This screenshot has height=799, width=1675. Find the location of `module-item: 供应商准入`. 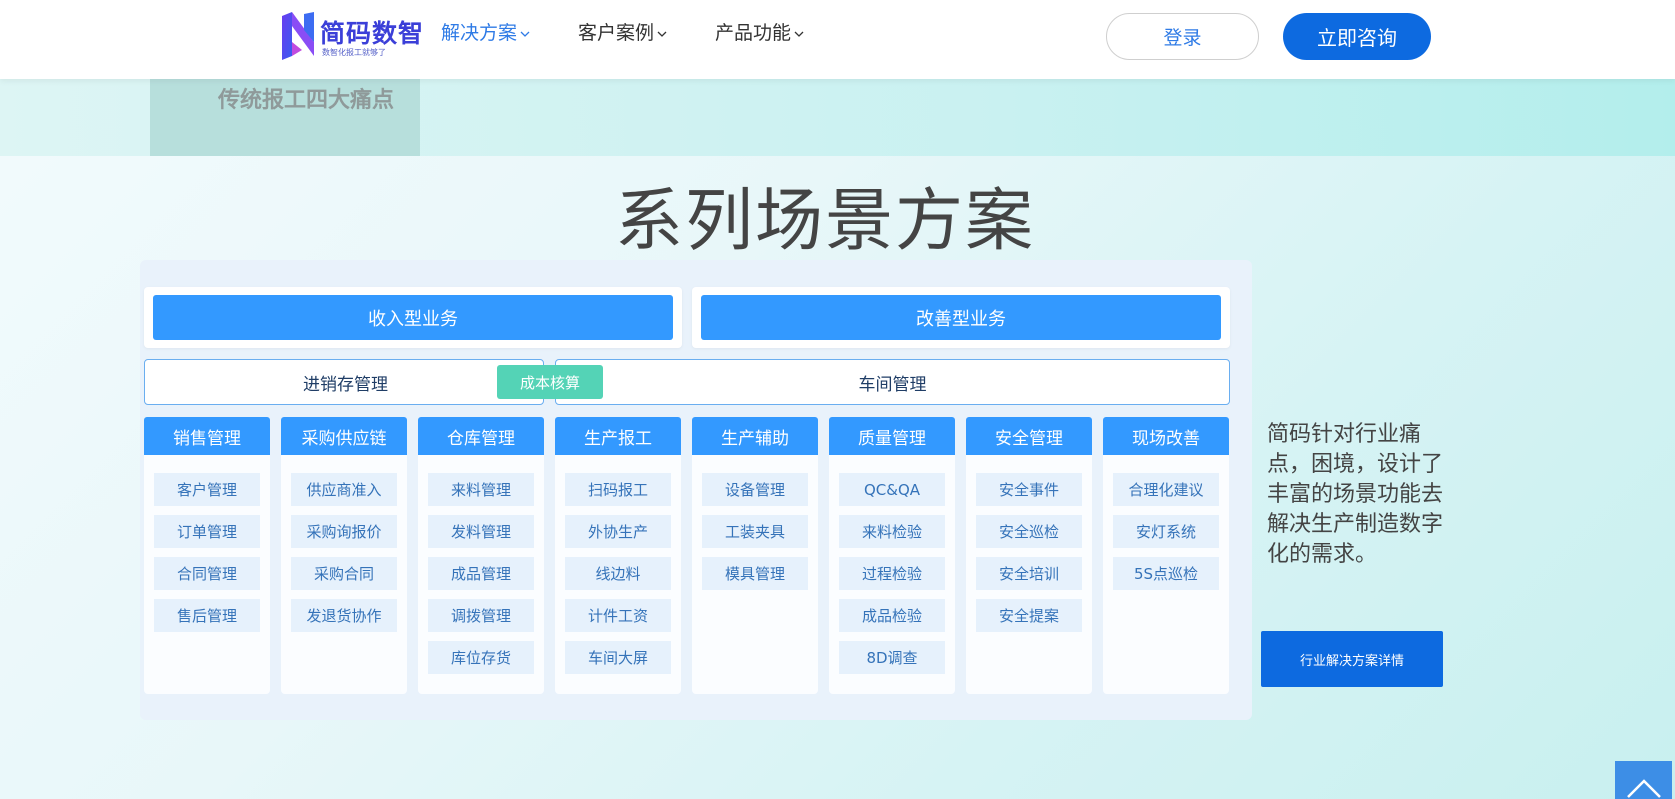

module-item: 供应商准入 is located at coordinates (344, 489).